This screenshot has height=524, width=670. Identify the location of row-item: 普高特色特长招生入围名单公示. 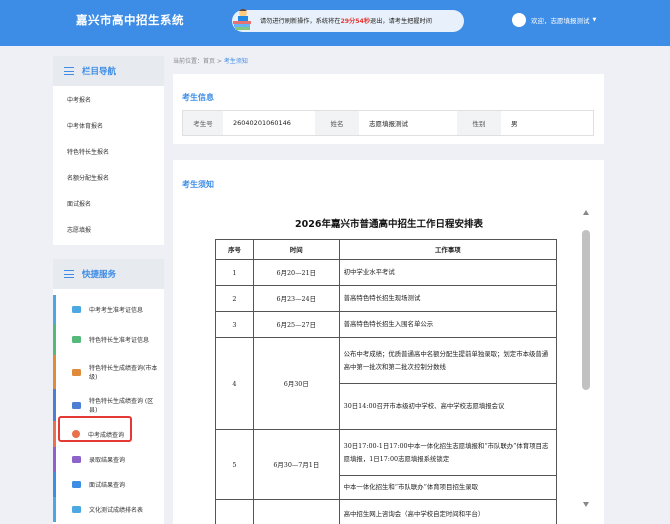
(448, 324).